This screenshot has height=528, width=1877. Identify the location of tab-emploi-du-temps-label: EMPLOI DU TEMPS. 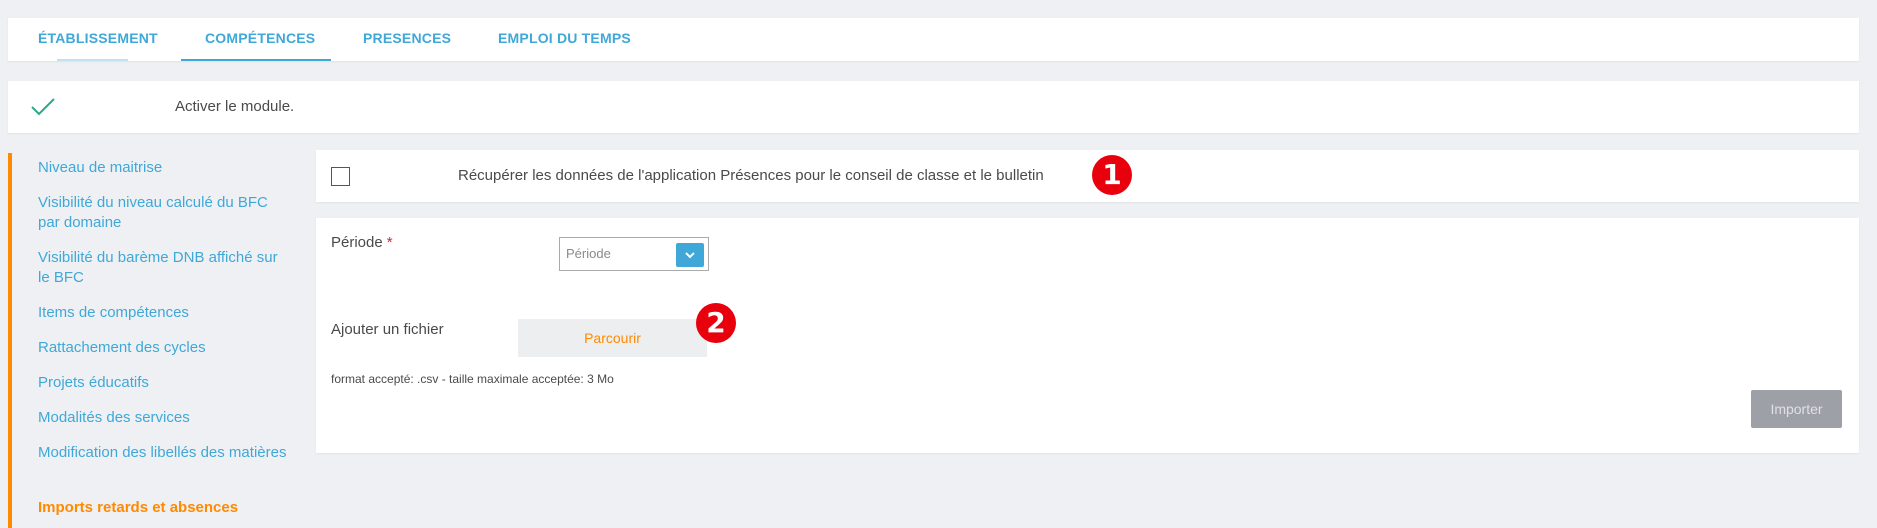
(564, 38).